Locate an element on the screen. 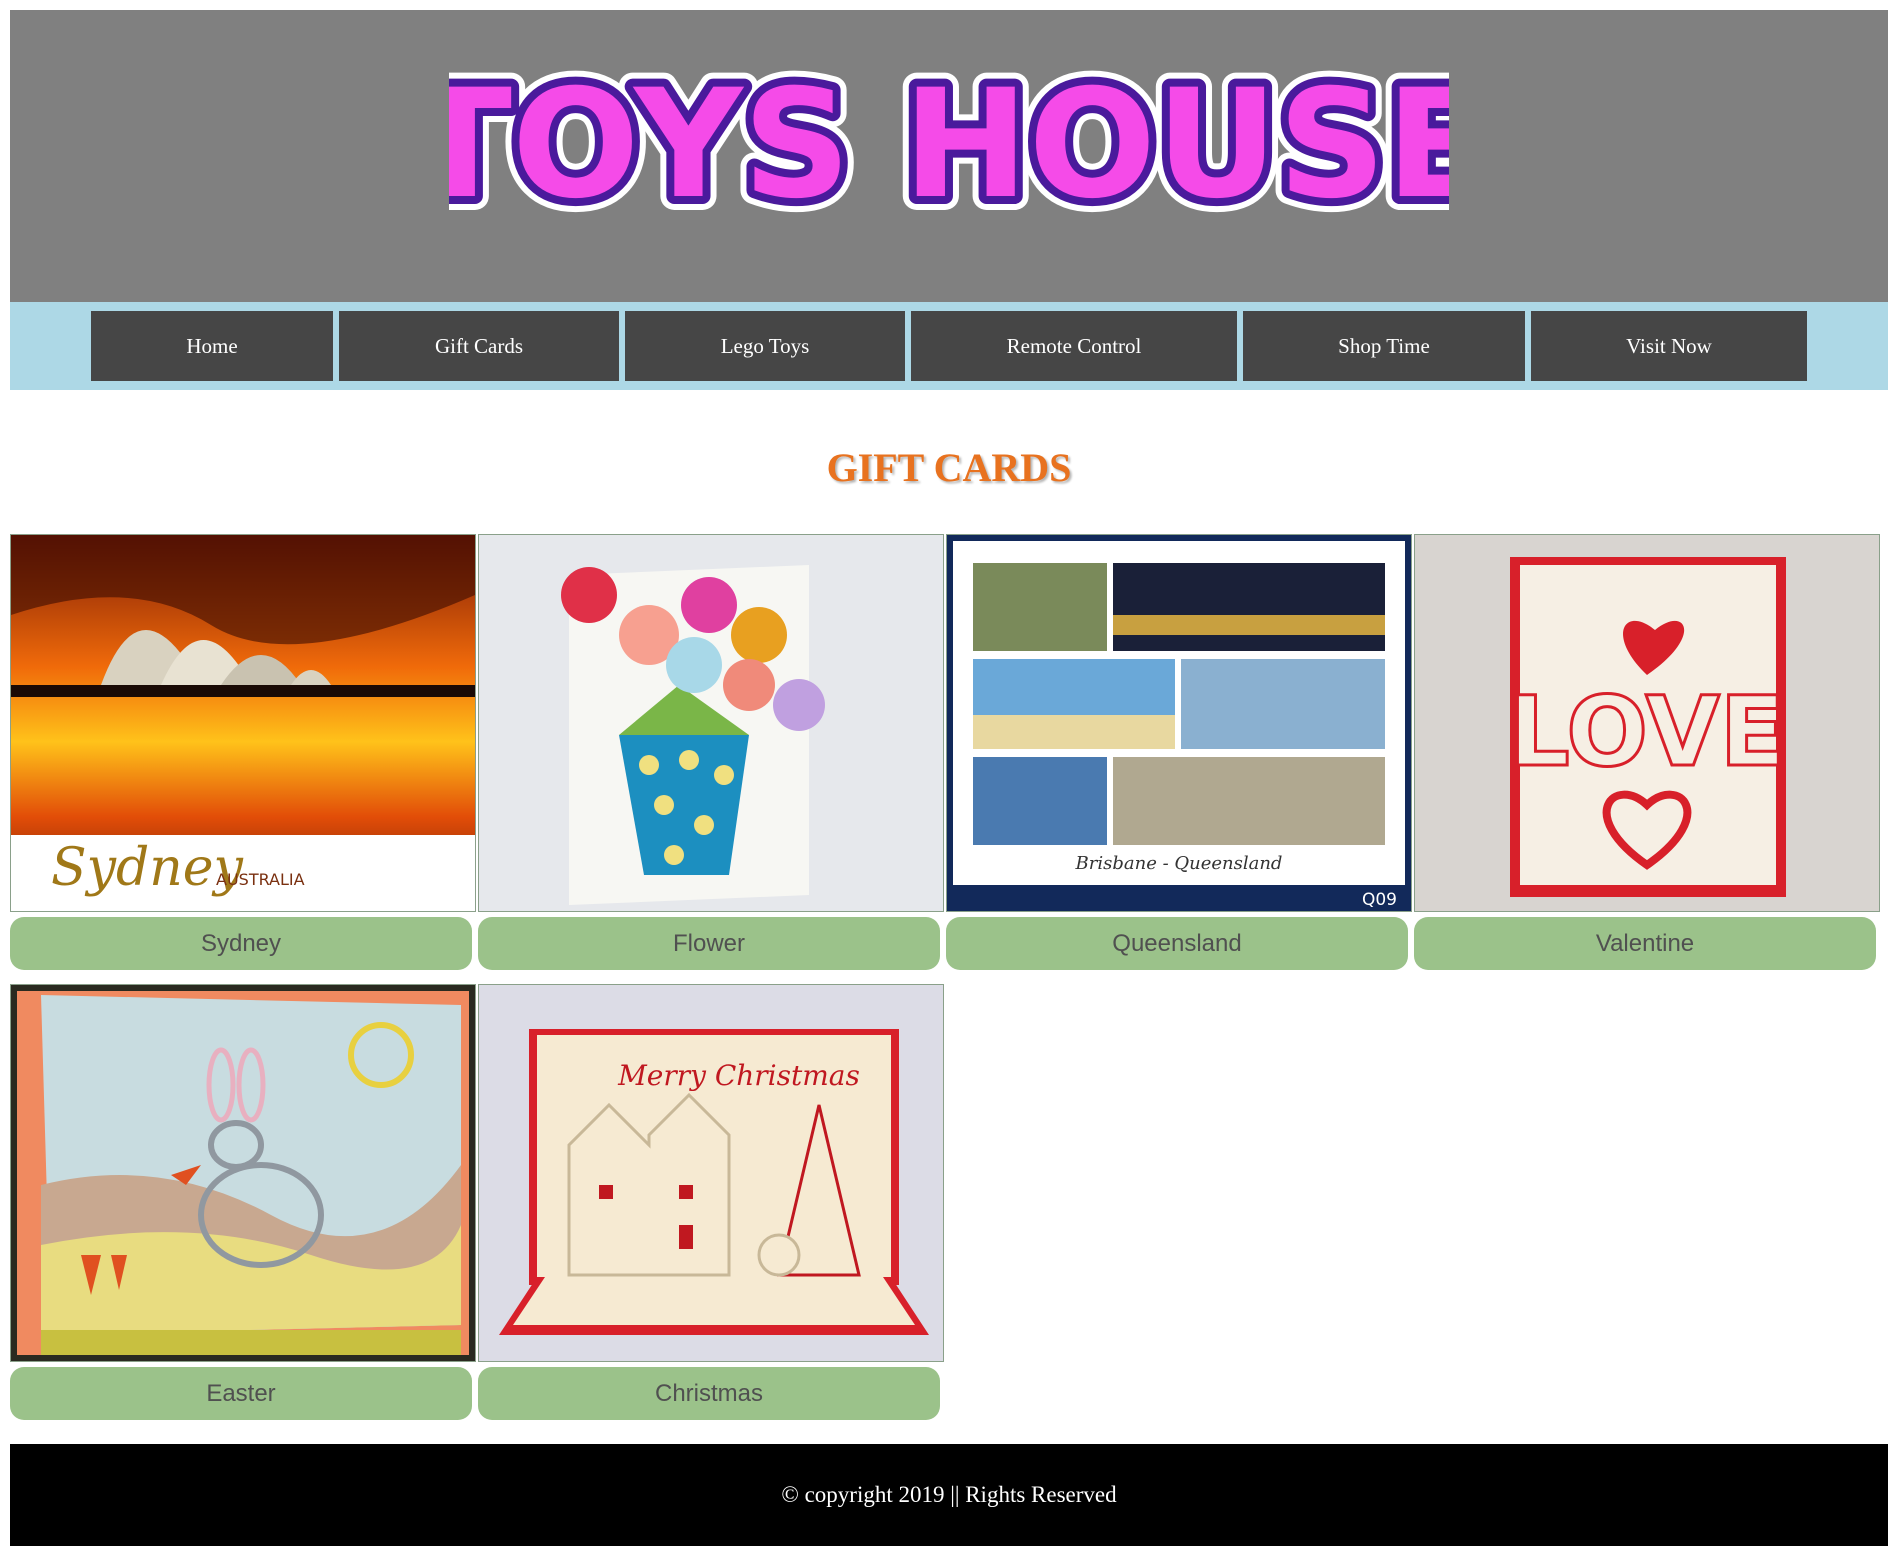 The height and width of the screenshot is (1555, 1898). copyright-text: © copyright 2019 || Rights Reserved is located at coordinates (949, 1494).